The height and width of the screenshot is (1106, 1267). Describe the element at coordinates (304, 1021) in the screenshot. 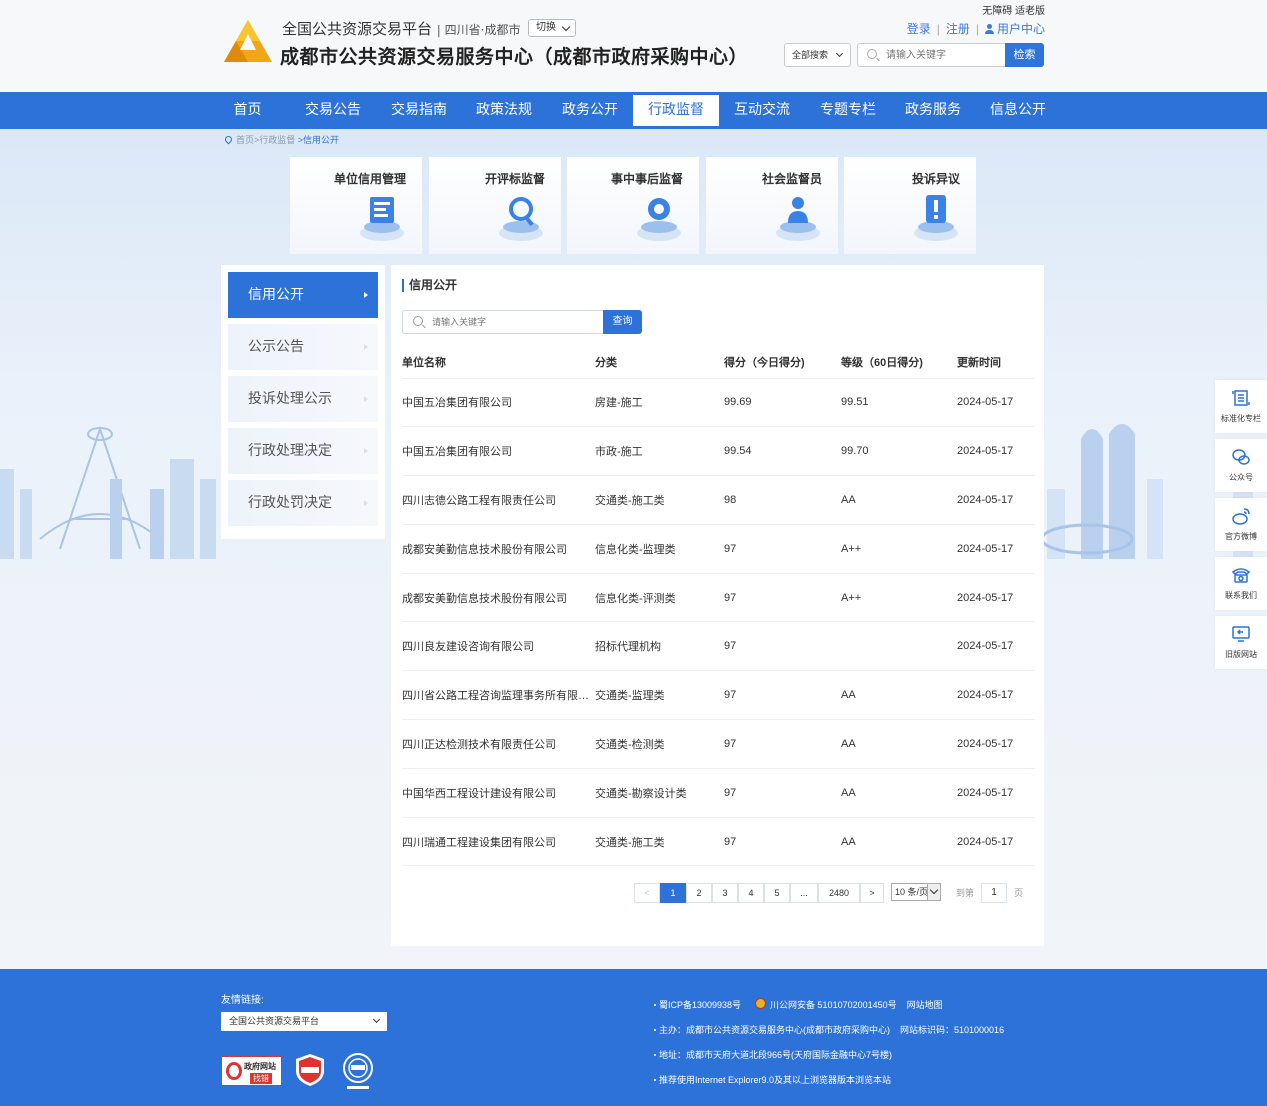

I see `friend-links-select: 全国公共资源交易平台` at that location.